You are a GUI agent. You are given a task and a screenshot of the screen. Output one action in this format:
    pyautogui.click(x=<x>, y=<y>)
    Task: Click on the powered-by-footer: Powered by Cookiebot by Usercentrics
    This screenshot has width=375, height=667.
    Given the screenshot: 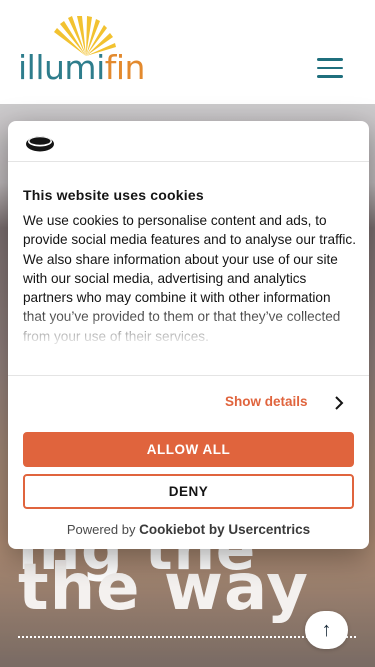 What is the action you would take?
    pyautogui.click(x=188, y=529)
    